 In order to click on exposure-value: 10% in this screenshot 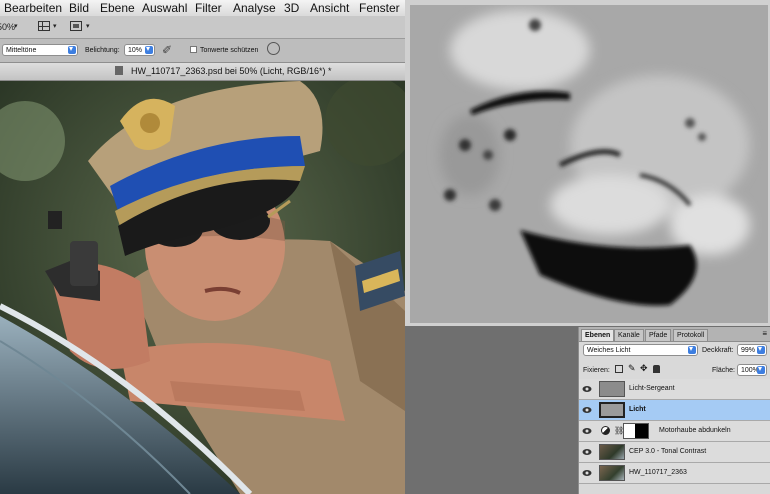, I will do `click(135, 50)`.